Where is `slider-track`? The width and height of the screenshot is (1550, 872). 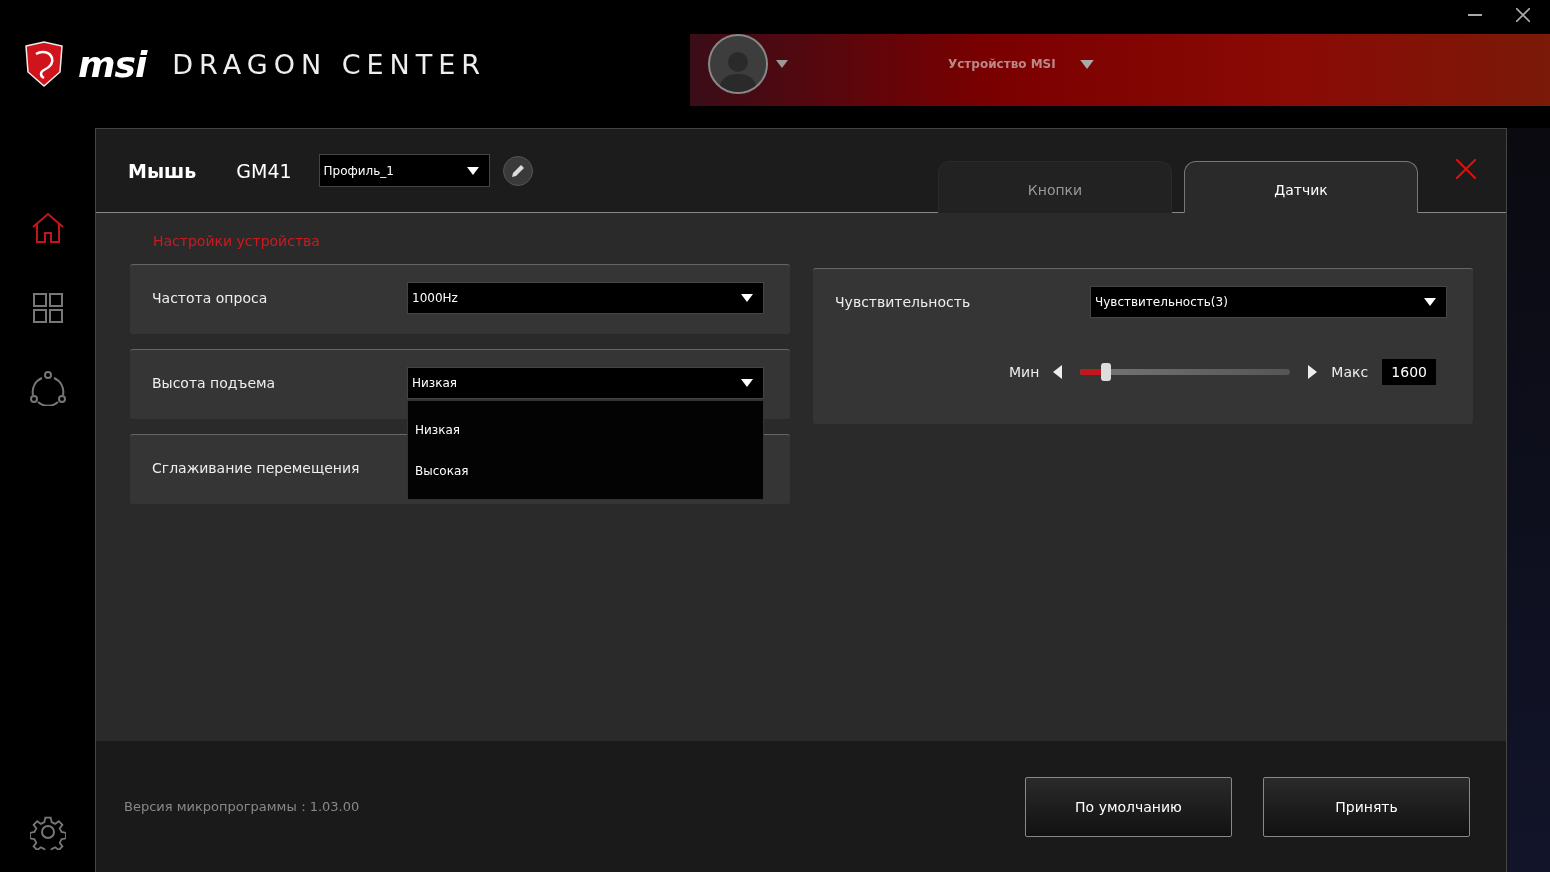
slider-track is located at coordinates (1185, 372).